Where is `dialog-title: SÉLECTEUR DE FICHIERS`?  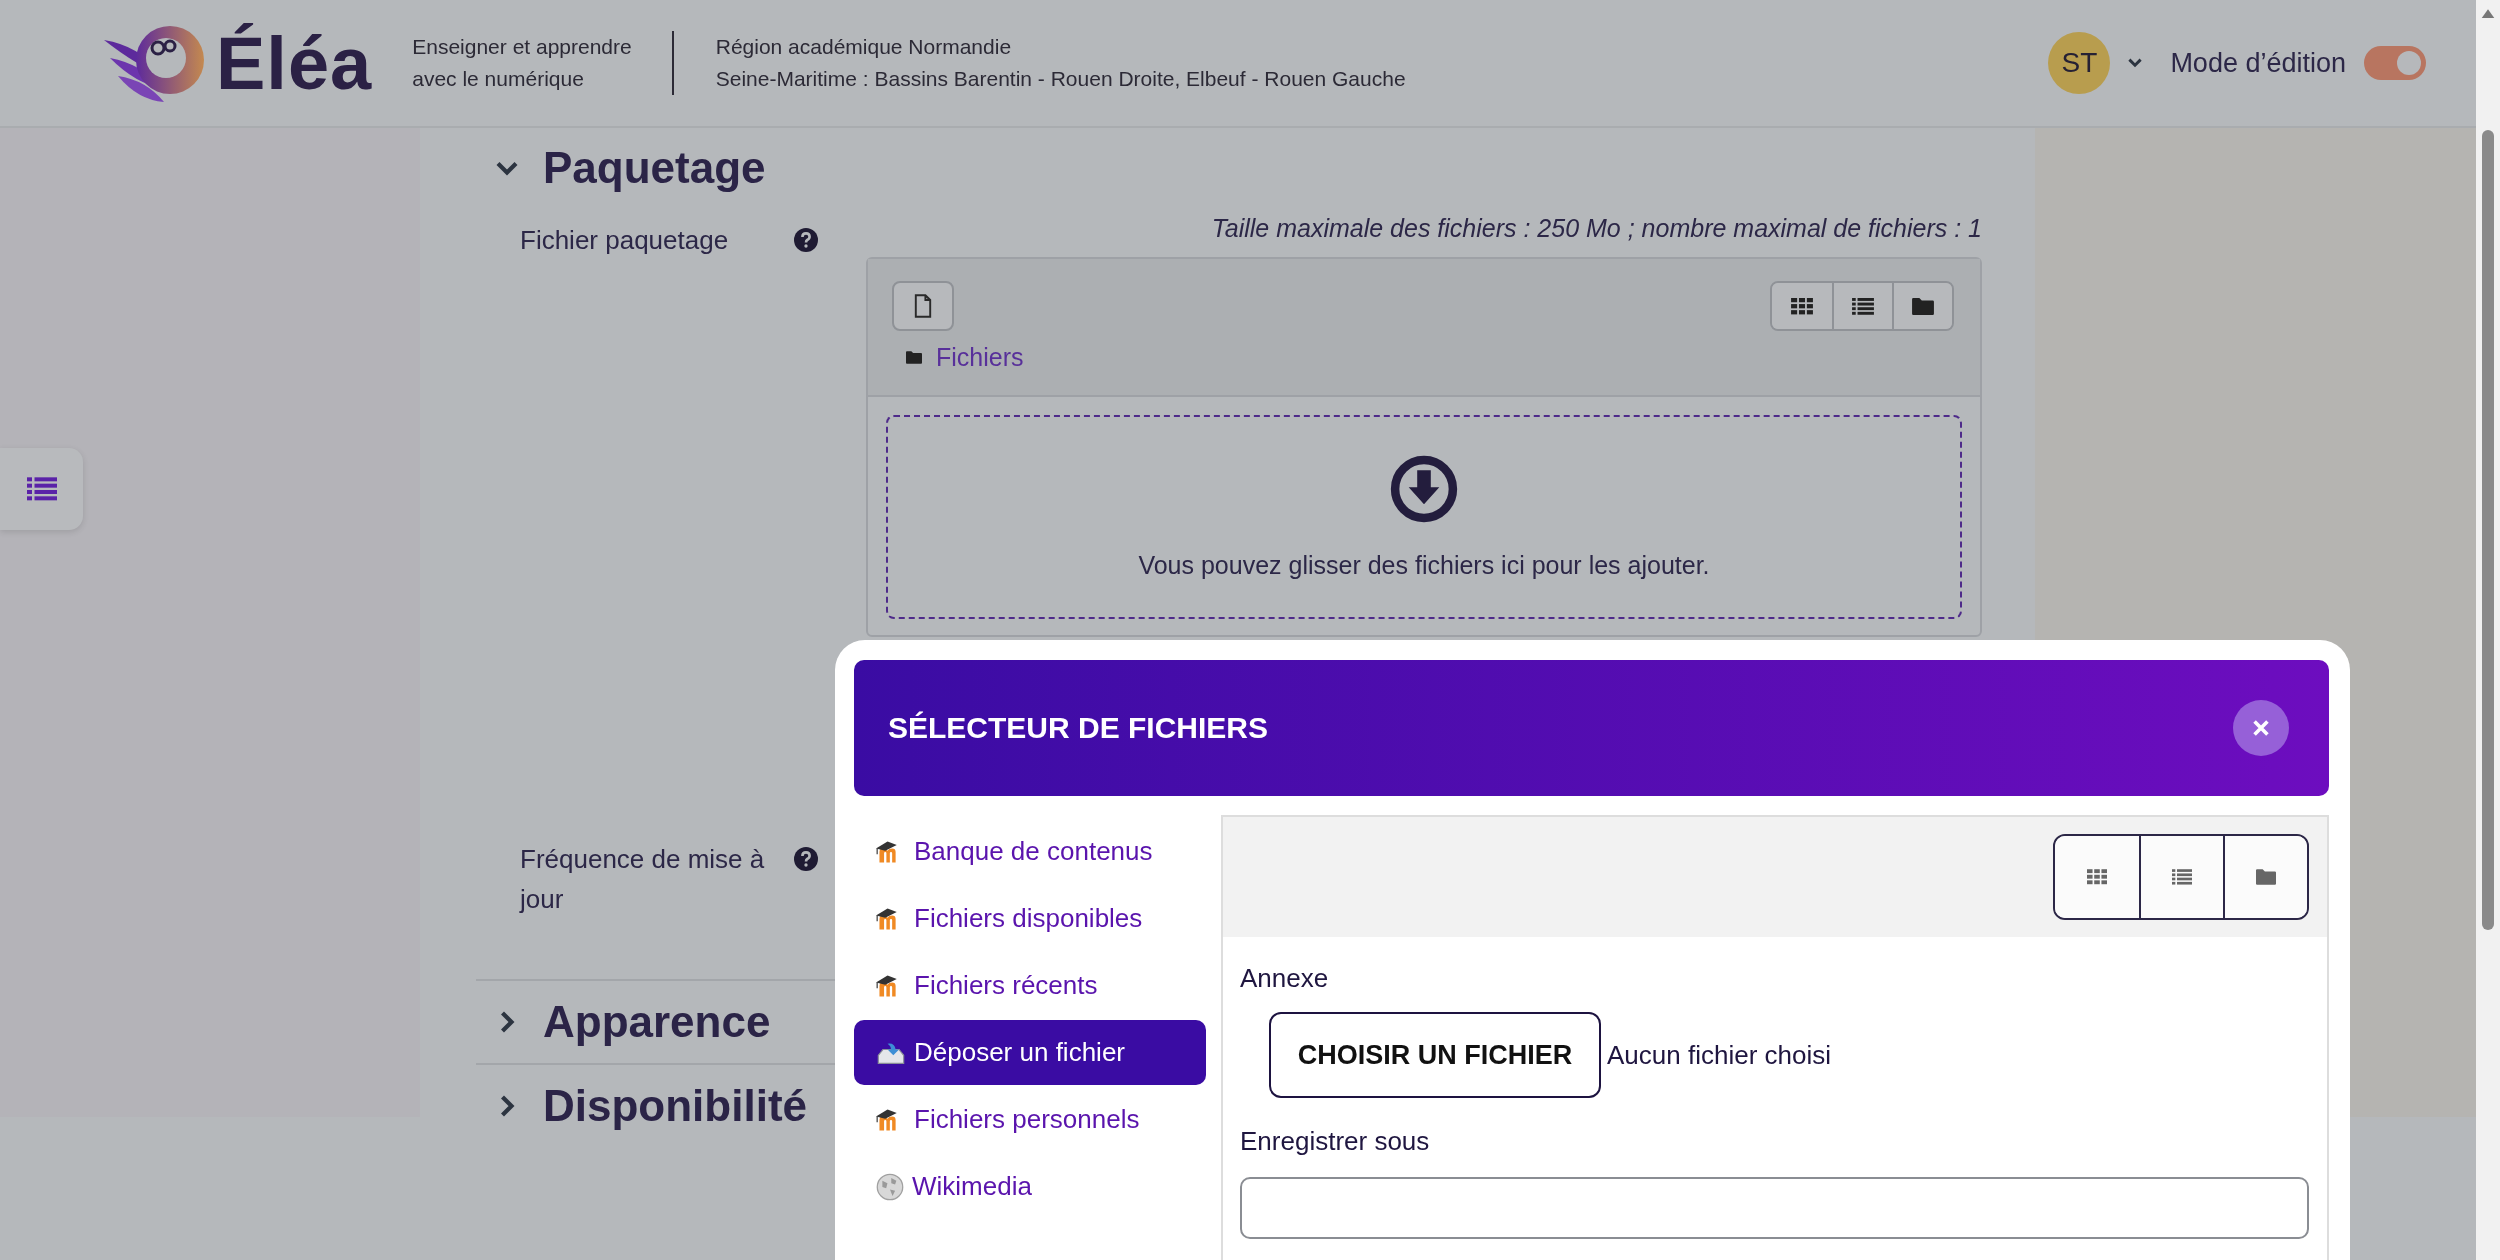 dialog-title: SÉLECTEUR DE FICHIERS is located at coordinates (1078, 728).